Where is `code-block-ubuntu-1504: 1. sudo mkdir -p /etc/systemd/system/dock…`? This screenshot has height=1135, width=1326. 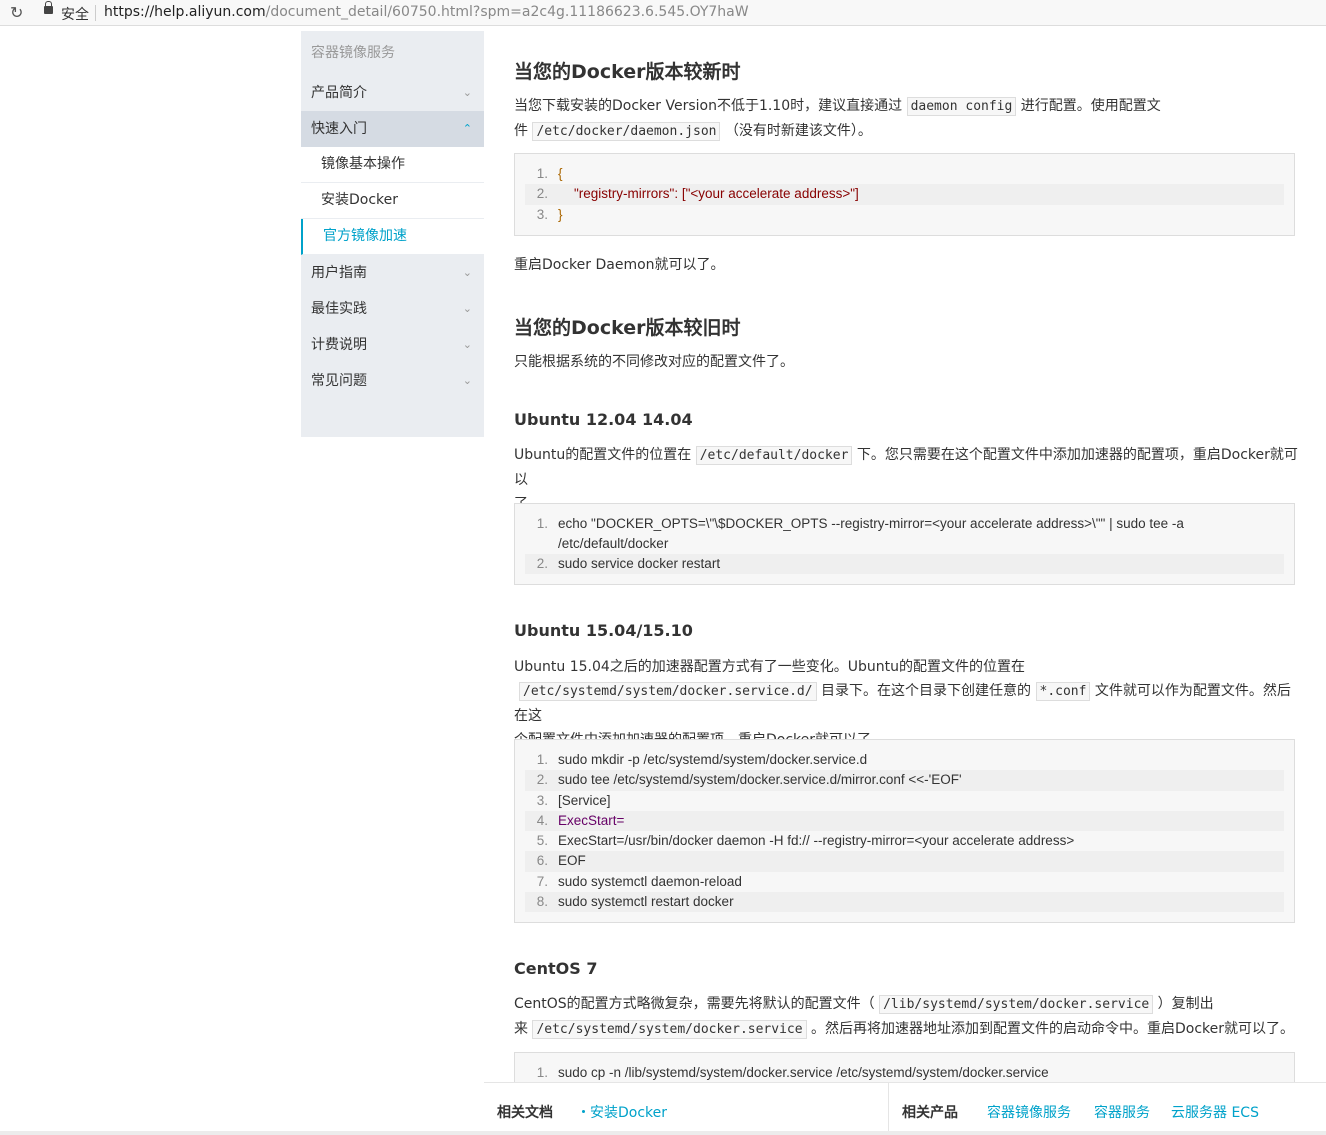 code-block-ubuntu-1504: 1. sudo mkdir -p /etc/systemd/system/dock… is located at coordinates (904, 831).